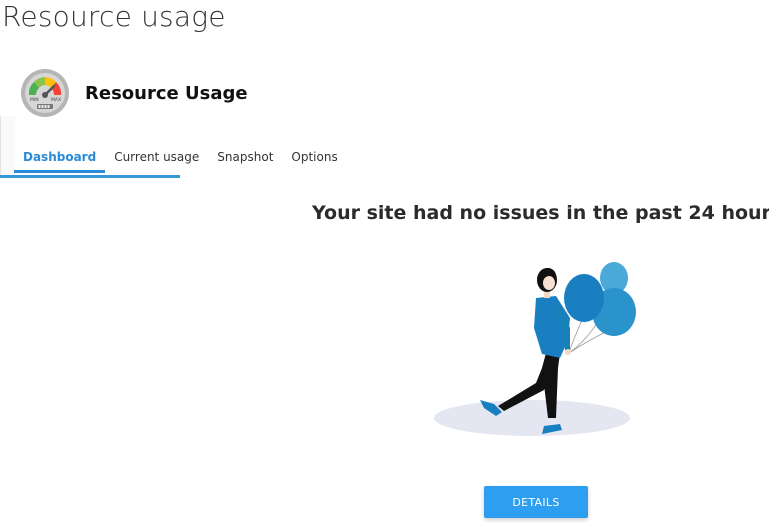 This screenshot has width=769, height=532. What do you see at coordinates (536, 502) in the screenshot?
I see `details-button: DETAILS` at bounding box center [536, 502].